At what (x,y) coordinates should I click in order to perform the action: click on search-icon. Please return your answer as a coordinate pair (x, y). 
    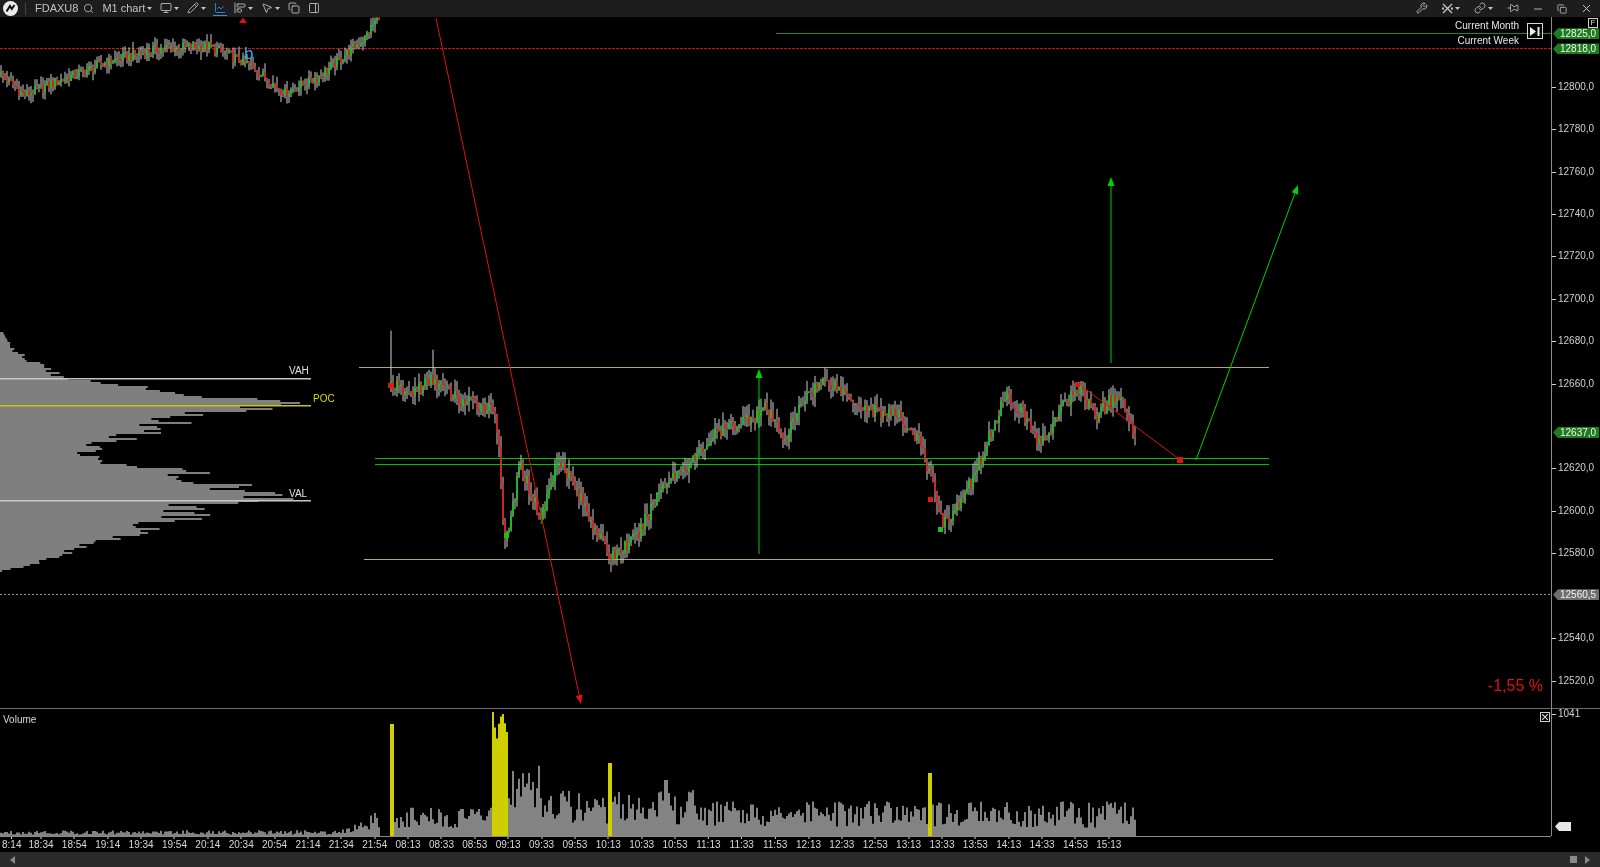
    Looking at the image, I should click on (89, 8).